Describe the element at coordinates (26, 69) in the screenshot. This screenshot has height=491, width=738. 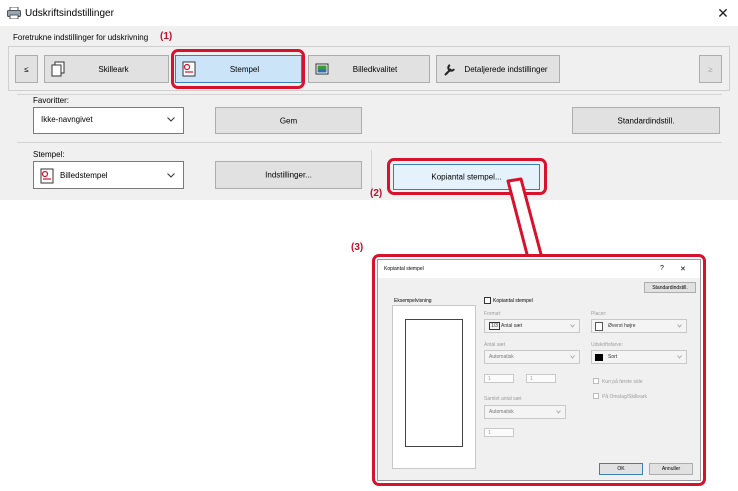
I see `tab-prev-button: ≤` at that location.